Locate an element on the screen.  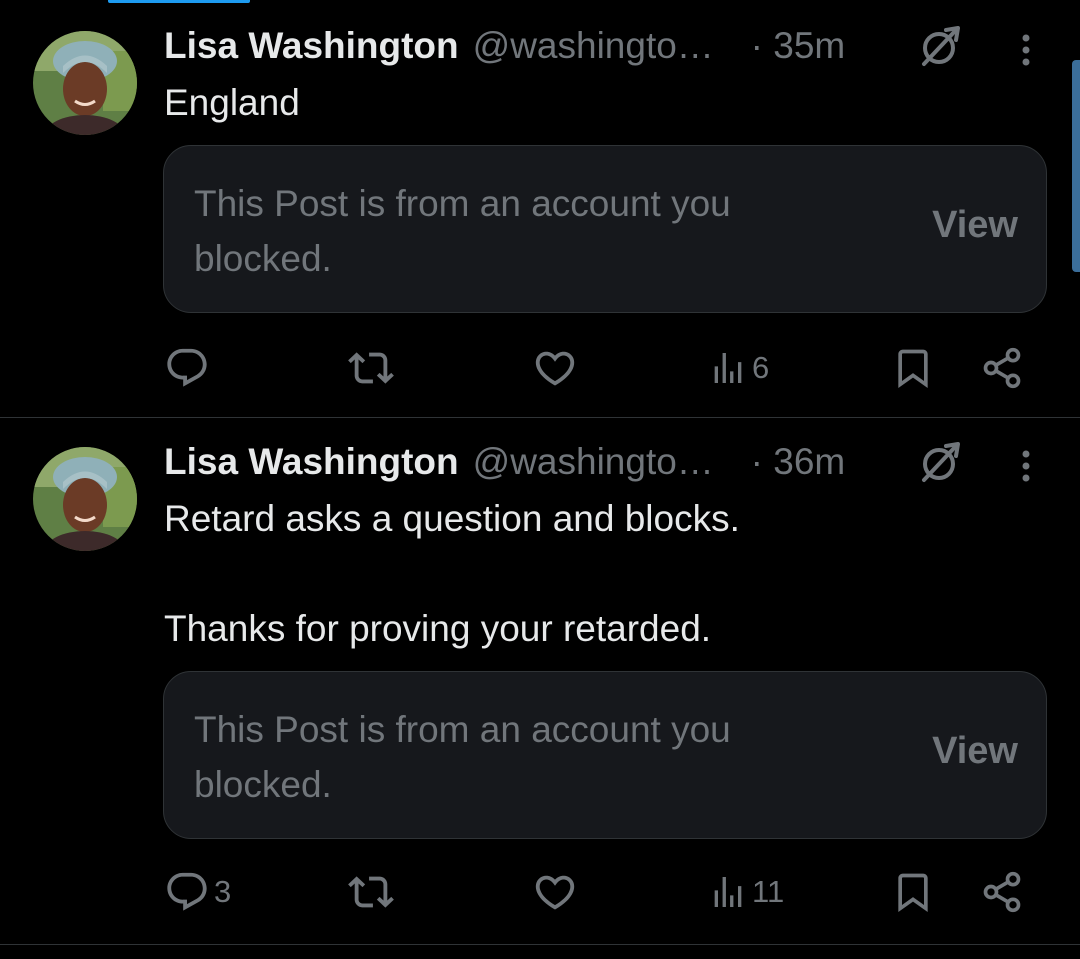
views-button: 6 is located at coordinates (738, 368).